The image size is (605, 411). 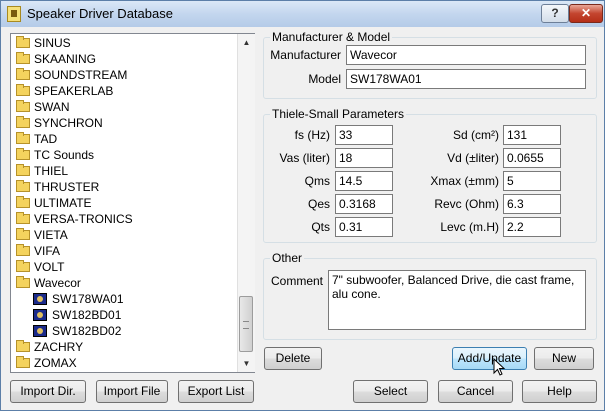 I want to click on manufacturer-field: Wavecor, so click(x=466, y=55).